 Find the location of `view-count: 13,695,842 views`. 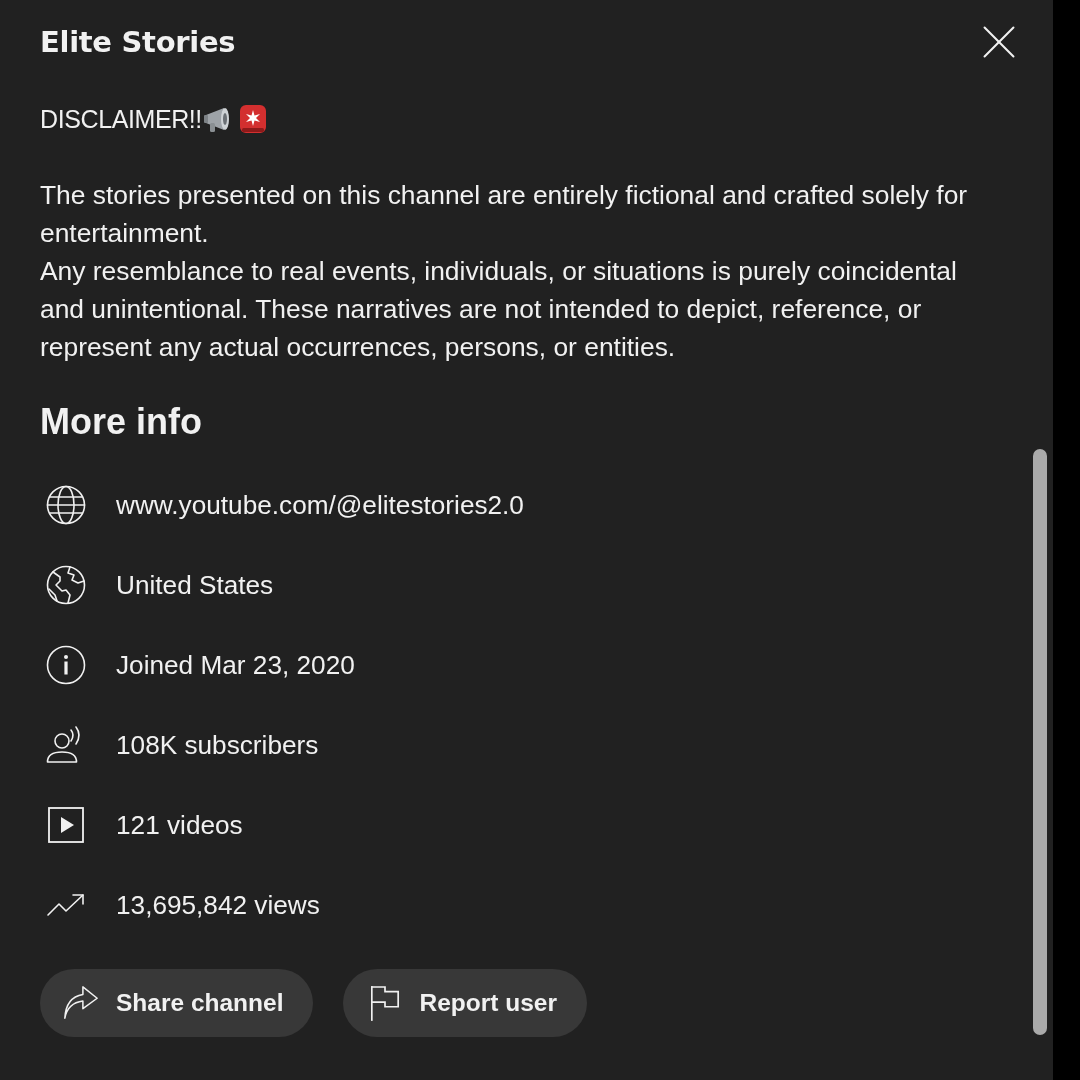

view-count: 13,695,842 views is located at coordinates (218, 905).